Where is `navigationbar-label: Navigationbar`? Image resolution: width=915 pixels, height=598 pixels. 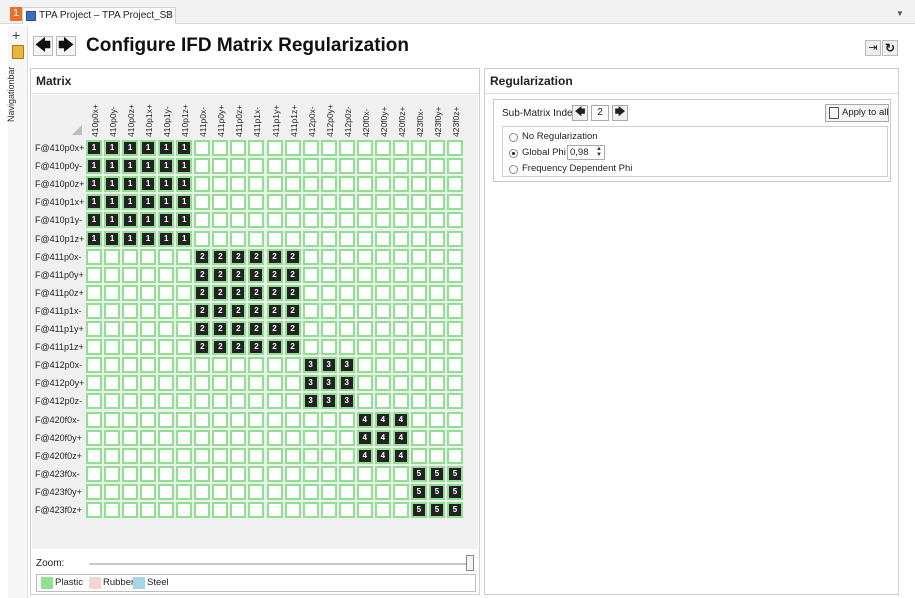
navigationbar-label: Navigationbar is located at coordinates (11, 98).